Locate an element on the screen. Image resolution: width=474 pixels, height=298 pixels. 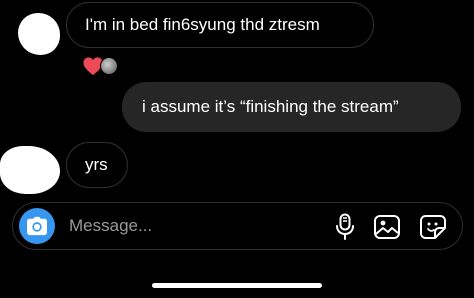
camera-button is located at coordinates (37, 226).